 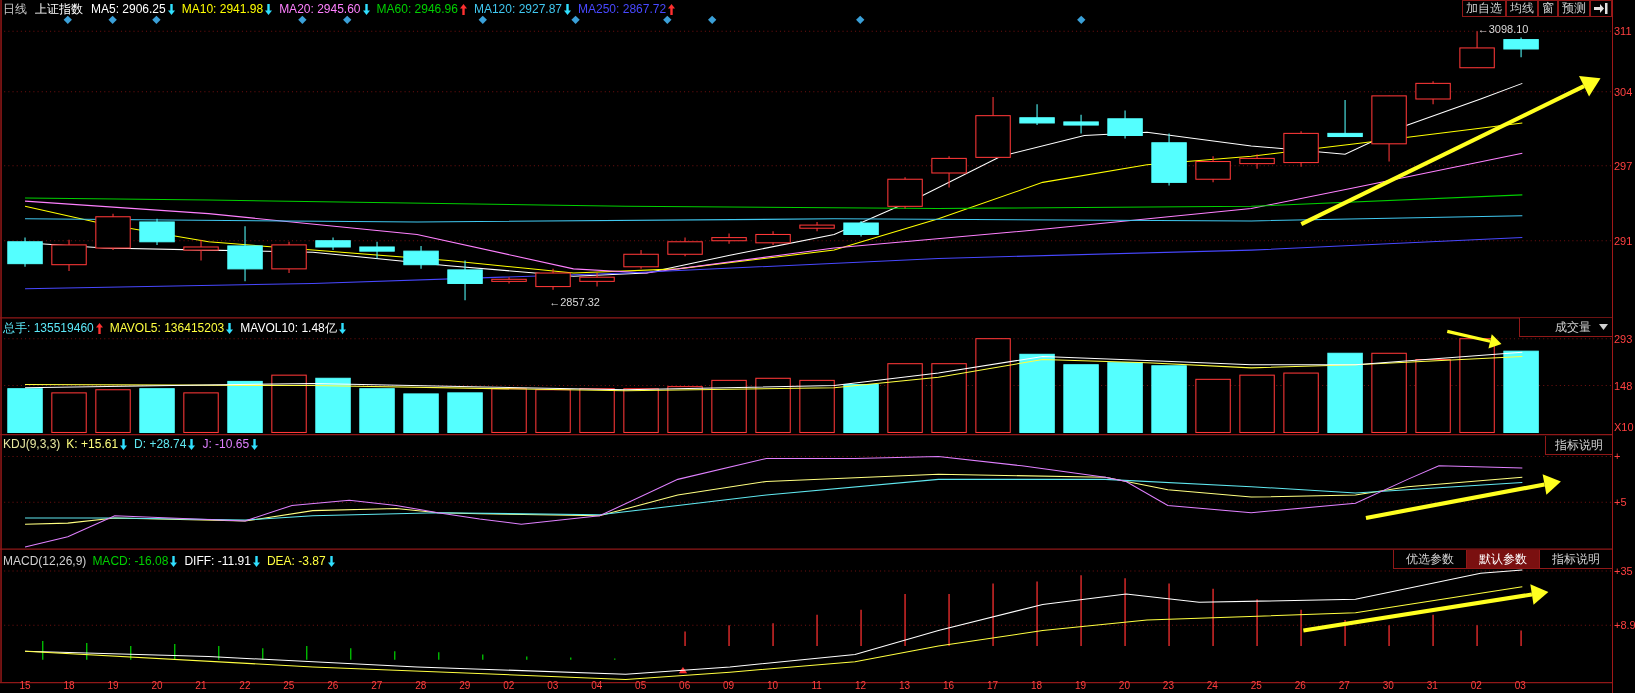 What do you see at coordinates (1575, 559) in the screenshot?
I see `parameter-tab: 指标说明` at bounding box center [1575, 559].